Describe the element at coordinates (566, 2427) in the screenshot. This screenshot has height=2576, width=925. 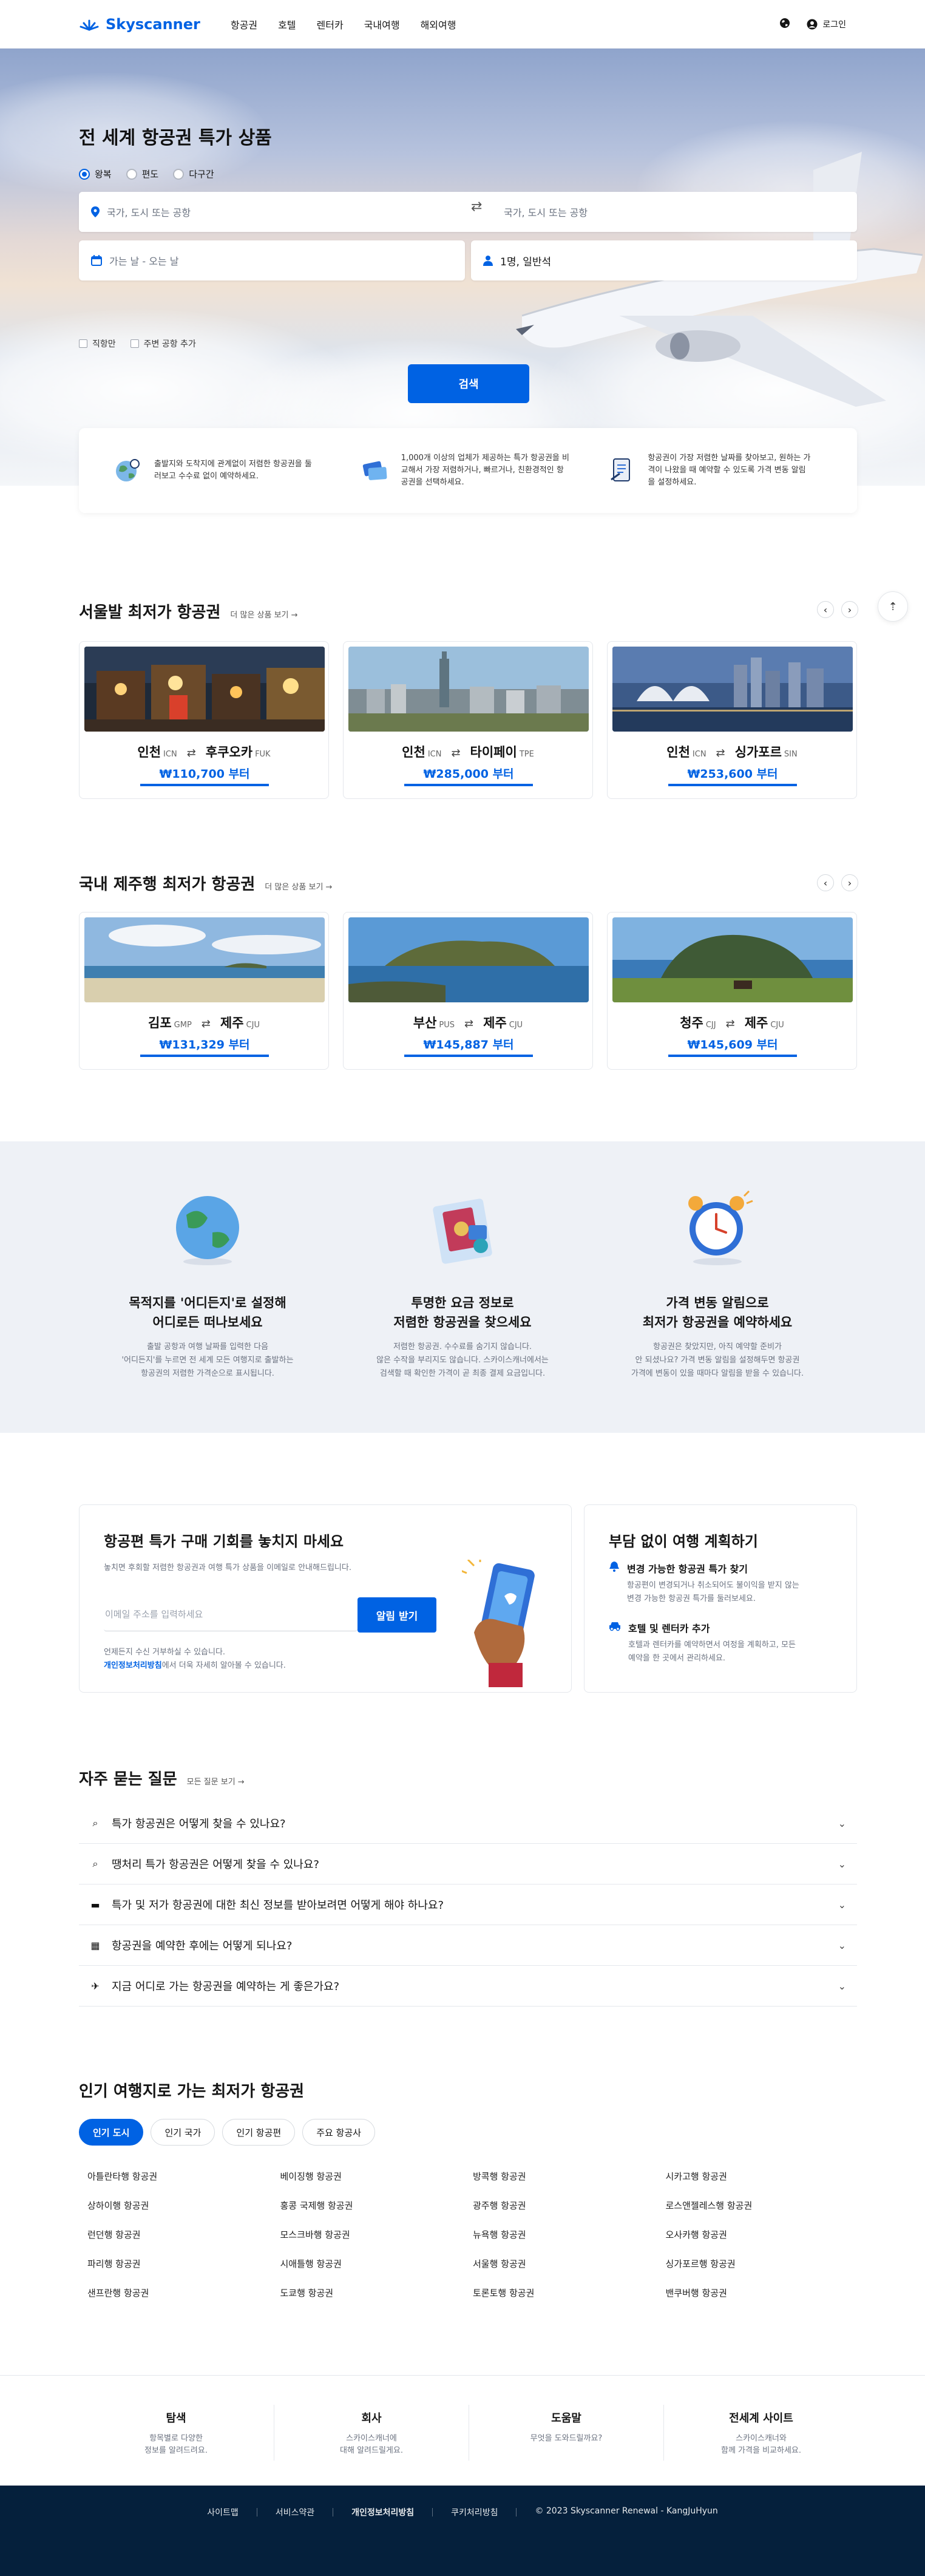
I see `footer-column: 도움말 무엇을 도와드릴까요?` at that location.